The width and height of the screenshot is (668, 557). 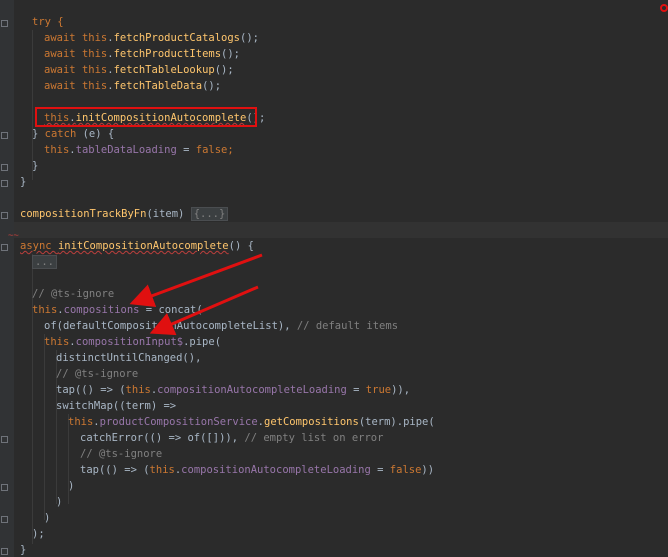 I want to click on annotation-arrows, so click(x=196, y=294).